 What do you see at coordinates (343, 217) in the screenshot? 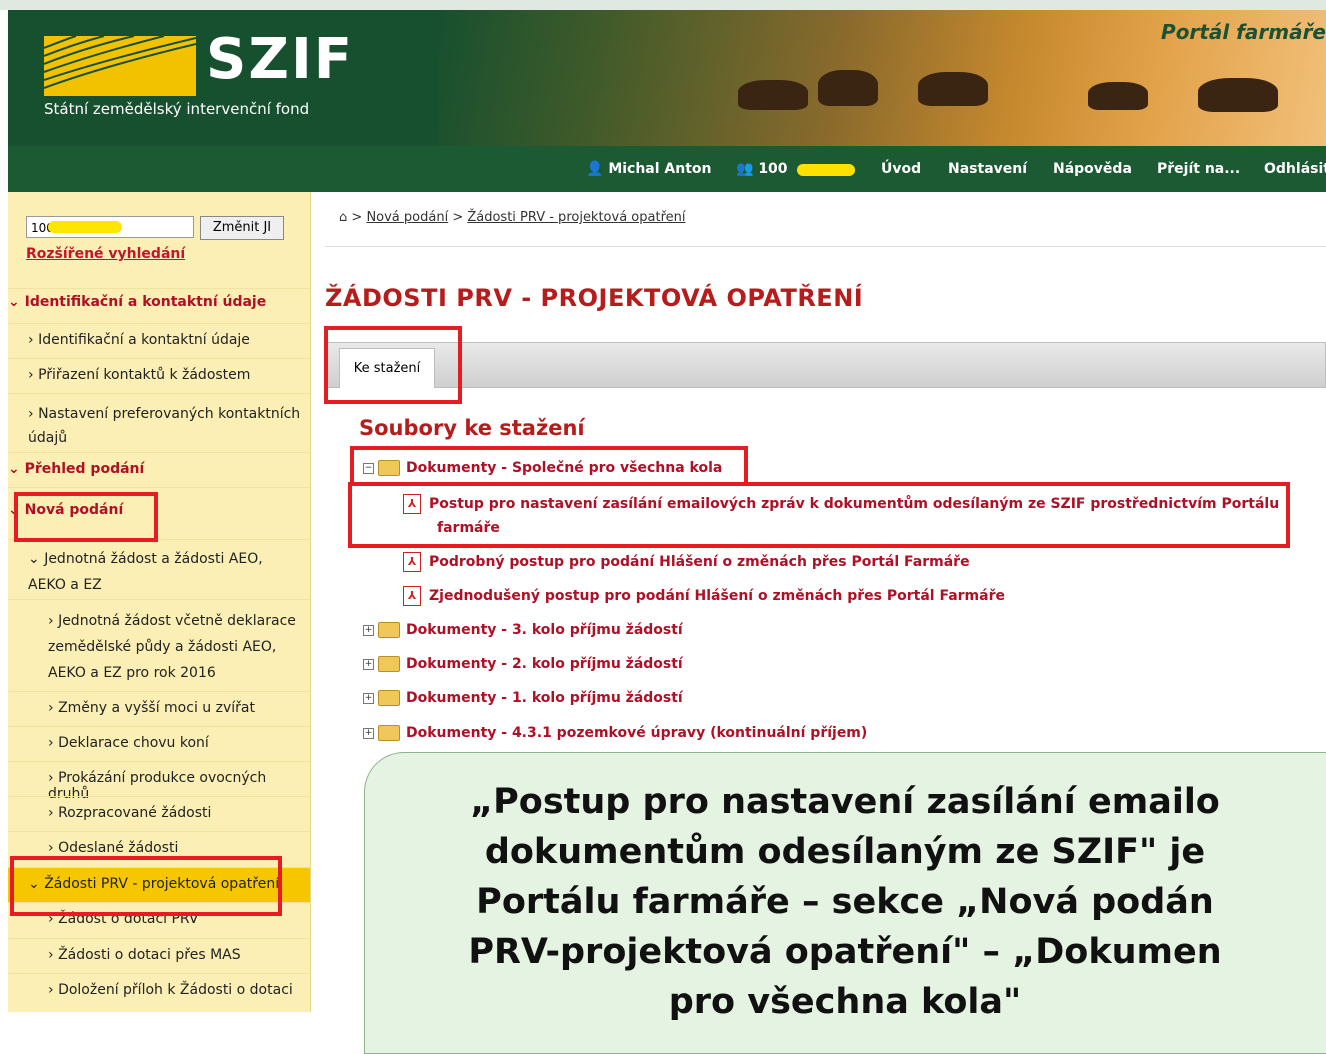
I see `home-icon: ⌂` at bounding box center [343, 217].